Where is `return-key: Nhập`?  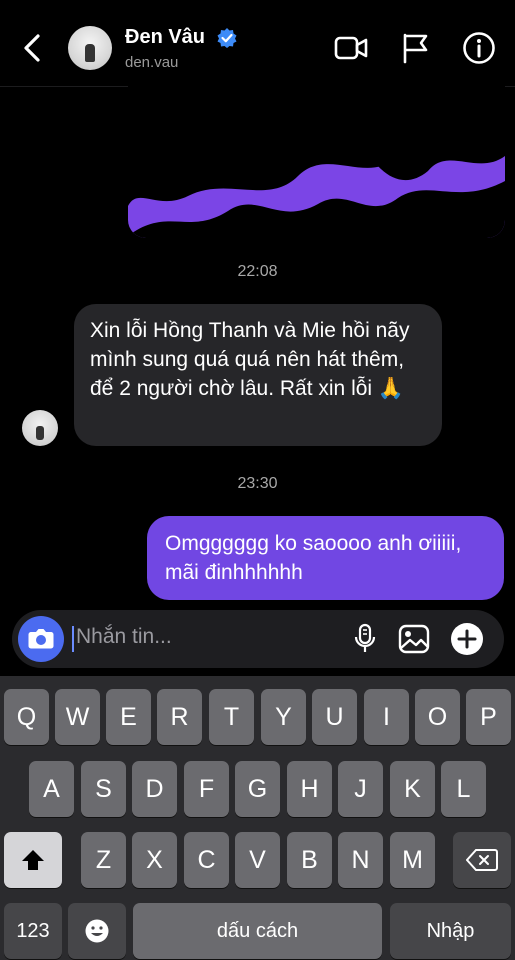
return-key: Nhập is located at coordinates (450, 931).